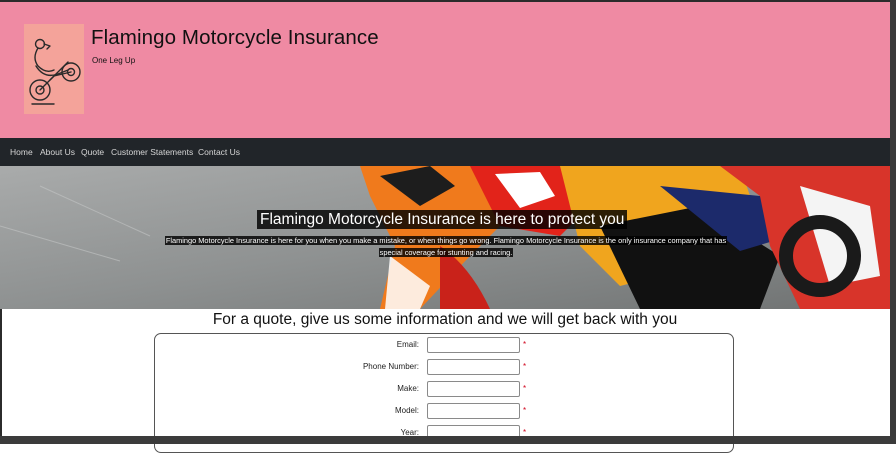  I want to click on phone-number-label: Phone Number:, so click(390, 366).